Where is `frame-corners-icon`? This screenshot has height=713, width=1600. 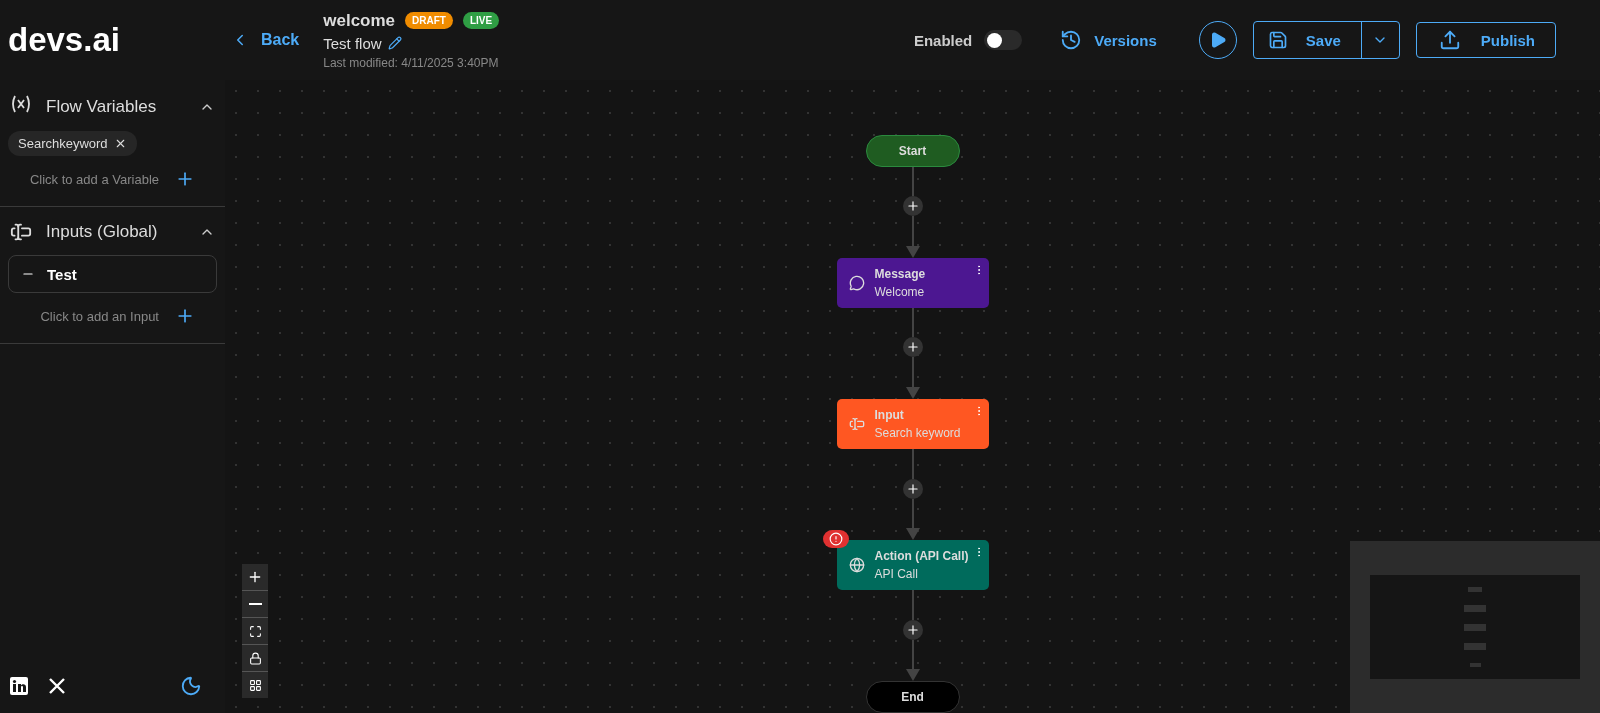 frame-corners-icon is located at coordinates (255, 631).